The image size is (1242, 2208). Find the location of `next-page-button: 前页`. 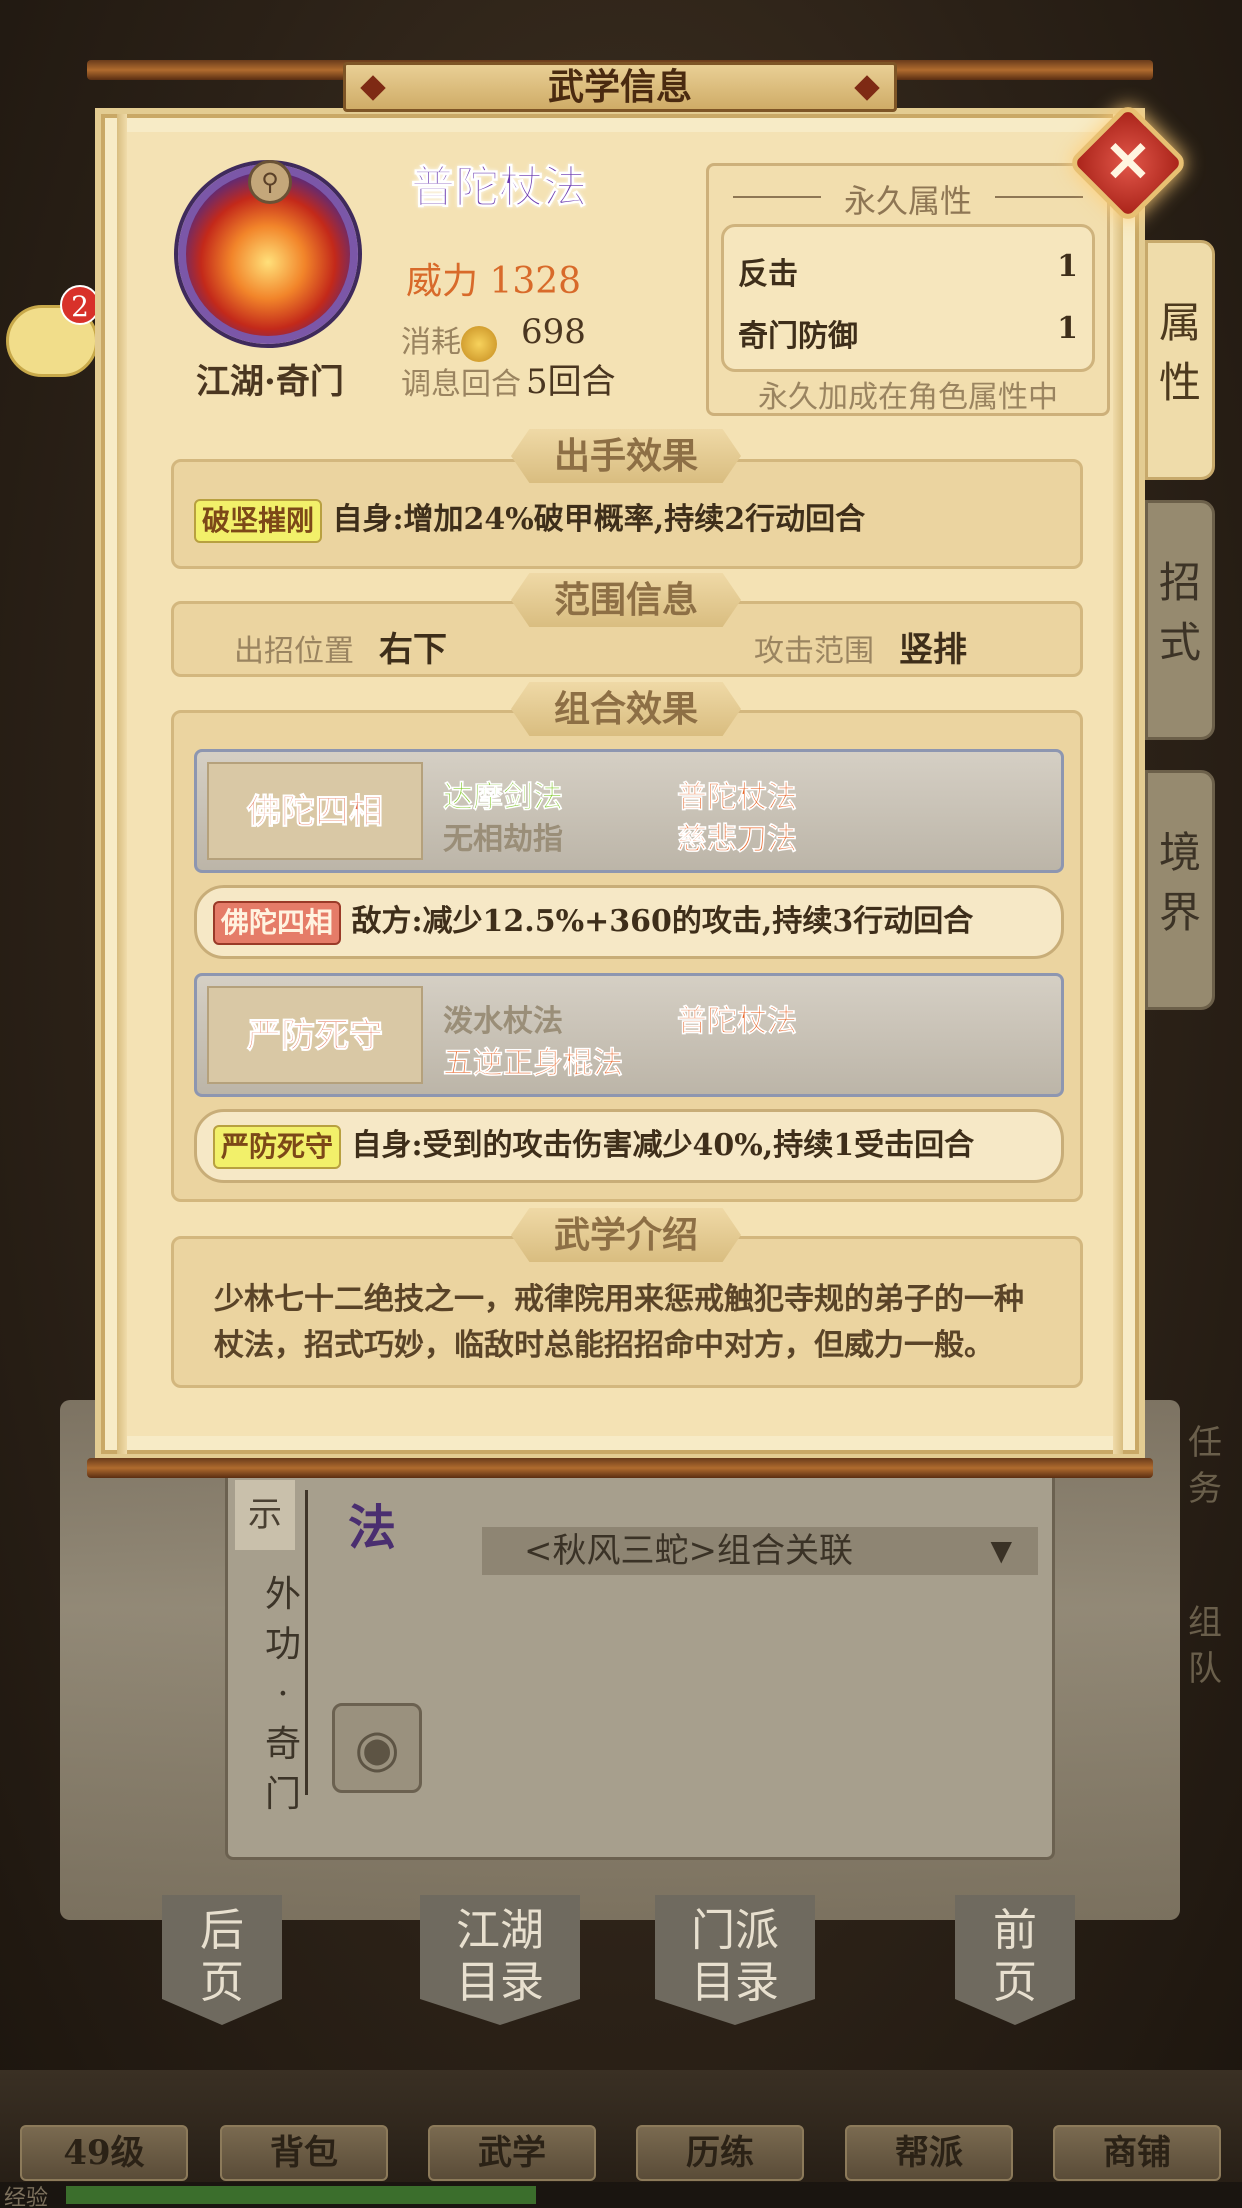

next-page-button: 前页 is located at coordinates (1015, 1960).